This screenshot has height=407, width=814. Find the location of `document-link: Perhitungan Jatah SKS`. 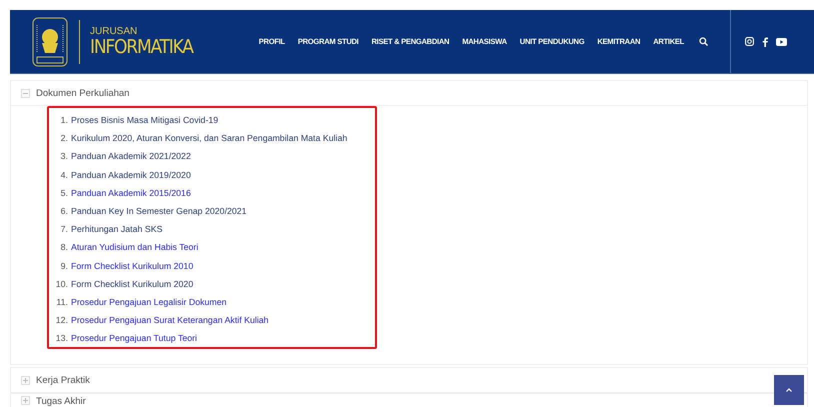

document-link: Perhitungan Jatah SKS is located at coordinates (116, 229).